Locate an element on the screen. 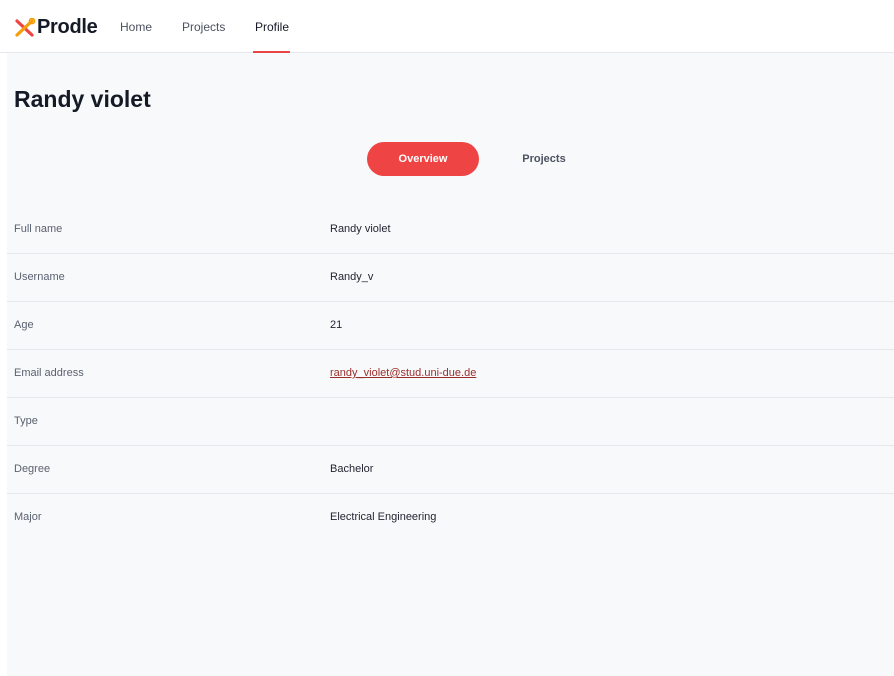 The image size is (894, 676). info-value: Bachelor is located at coordinates (352, 469).